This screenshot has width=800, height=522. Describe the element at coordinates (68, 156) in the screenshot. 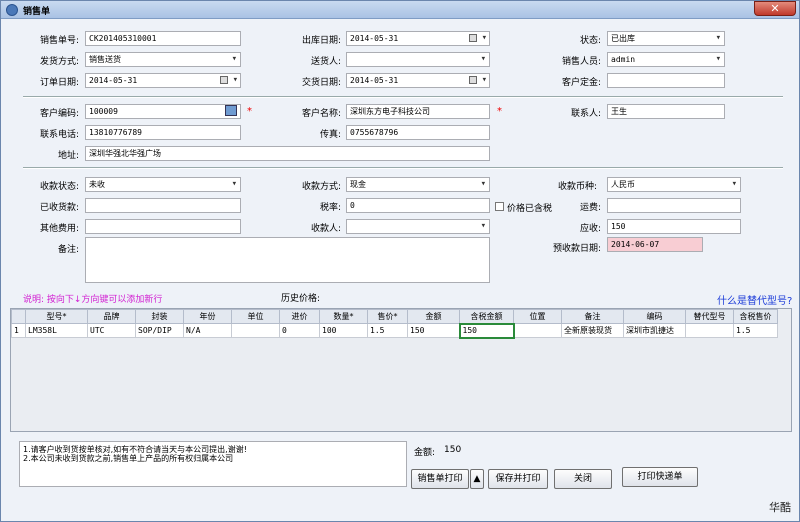

I see `address-label: 地址:` at that location.